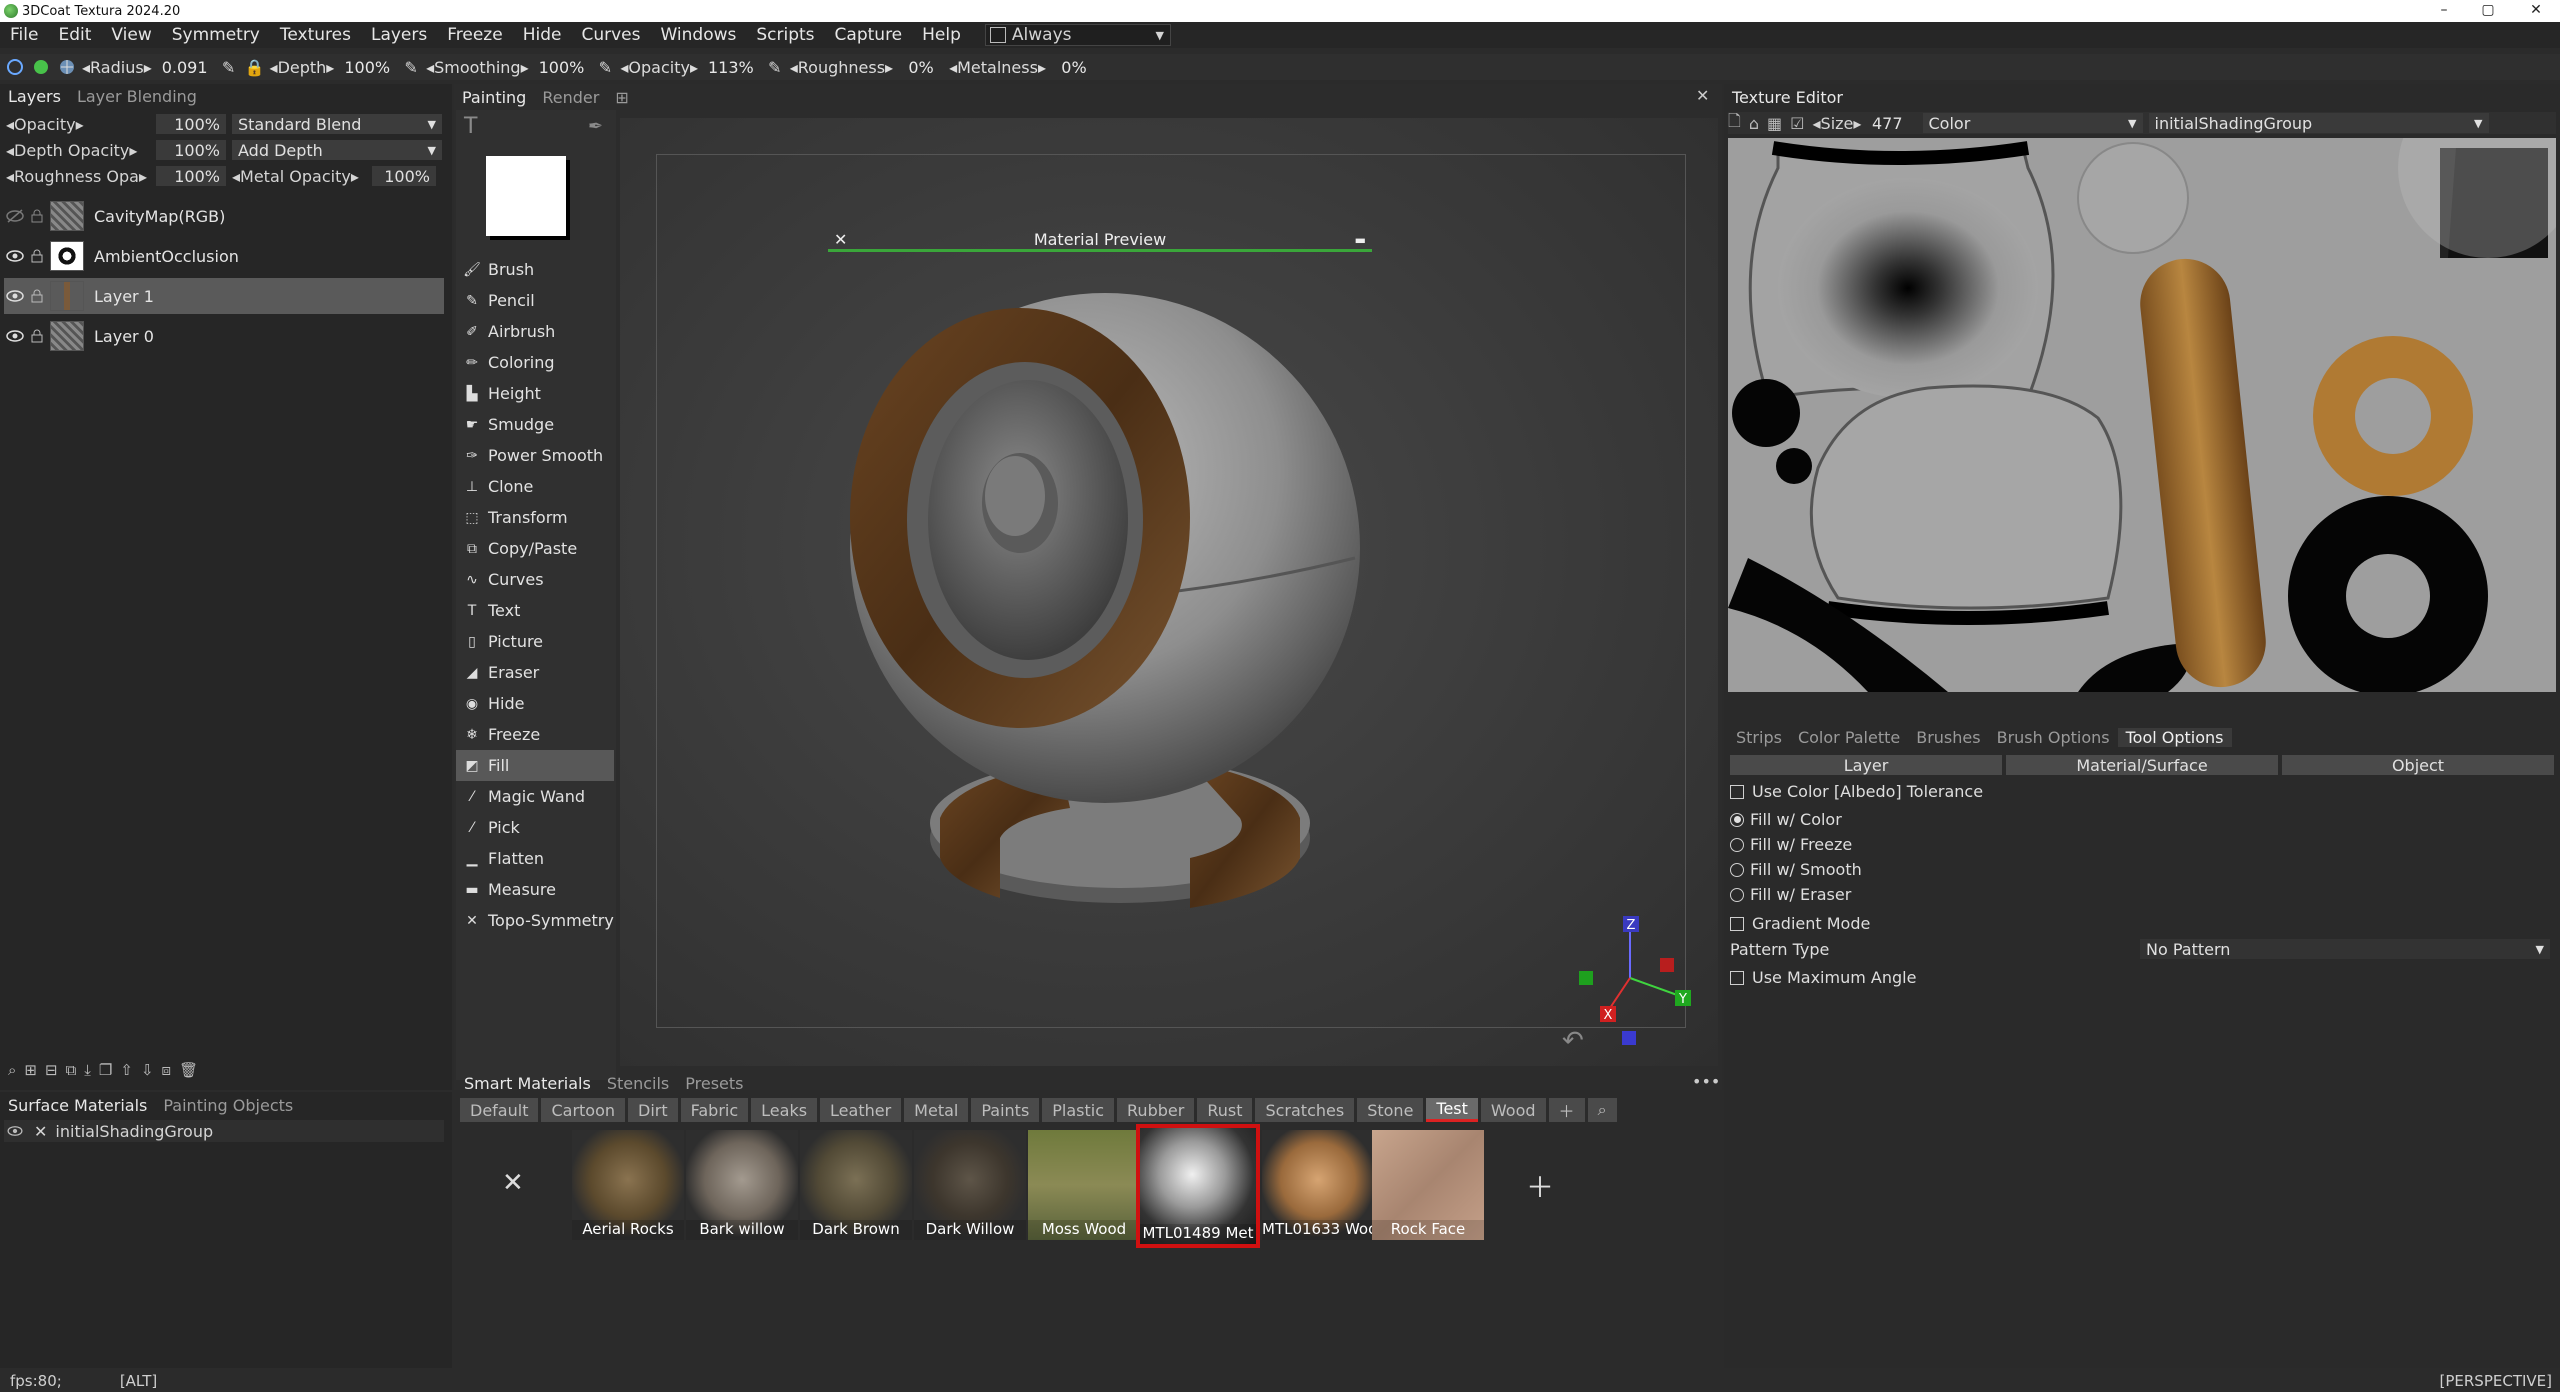 This screenshot has height=1392, width=2560. Describe the element at coordinates (126, 1070) in the screenshot. I see `move-up-icon: ⇧` at that location.